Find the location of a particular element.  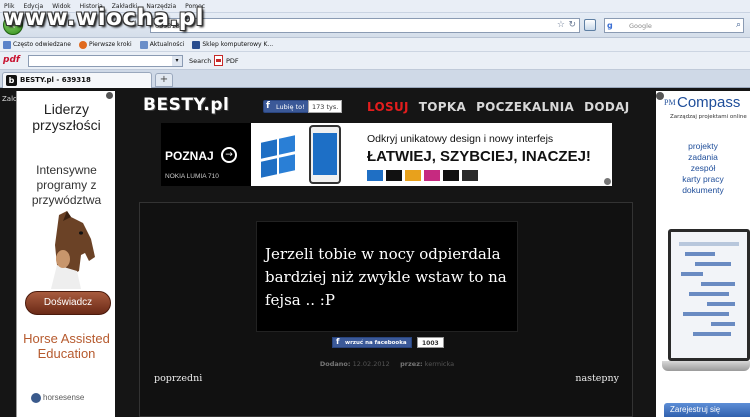

share-count: 1003 is located at coordinates (430, 342).